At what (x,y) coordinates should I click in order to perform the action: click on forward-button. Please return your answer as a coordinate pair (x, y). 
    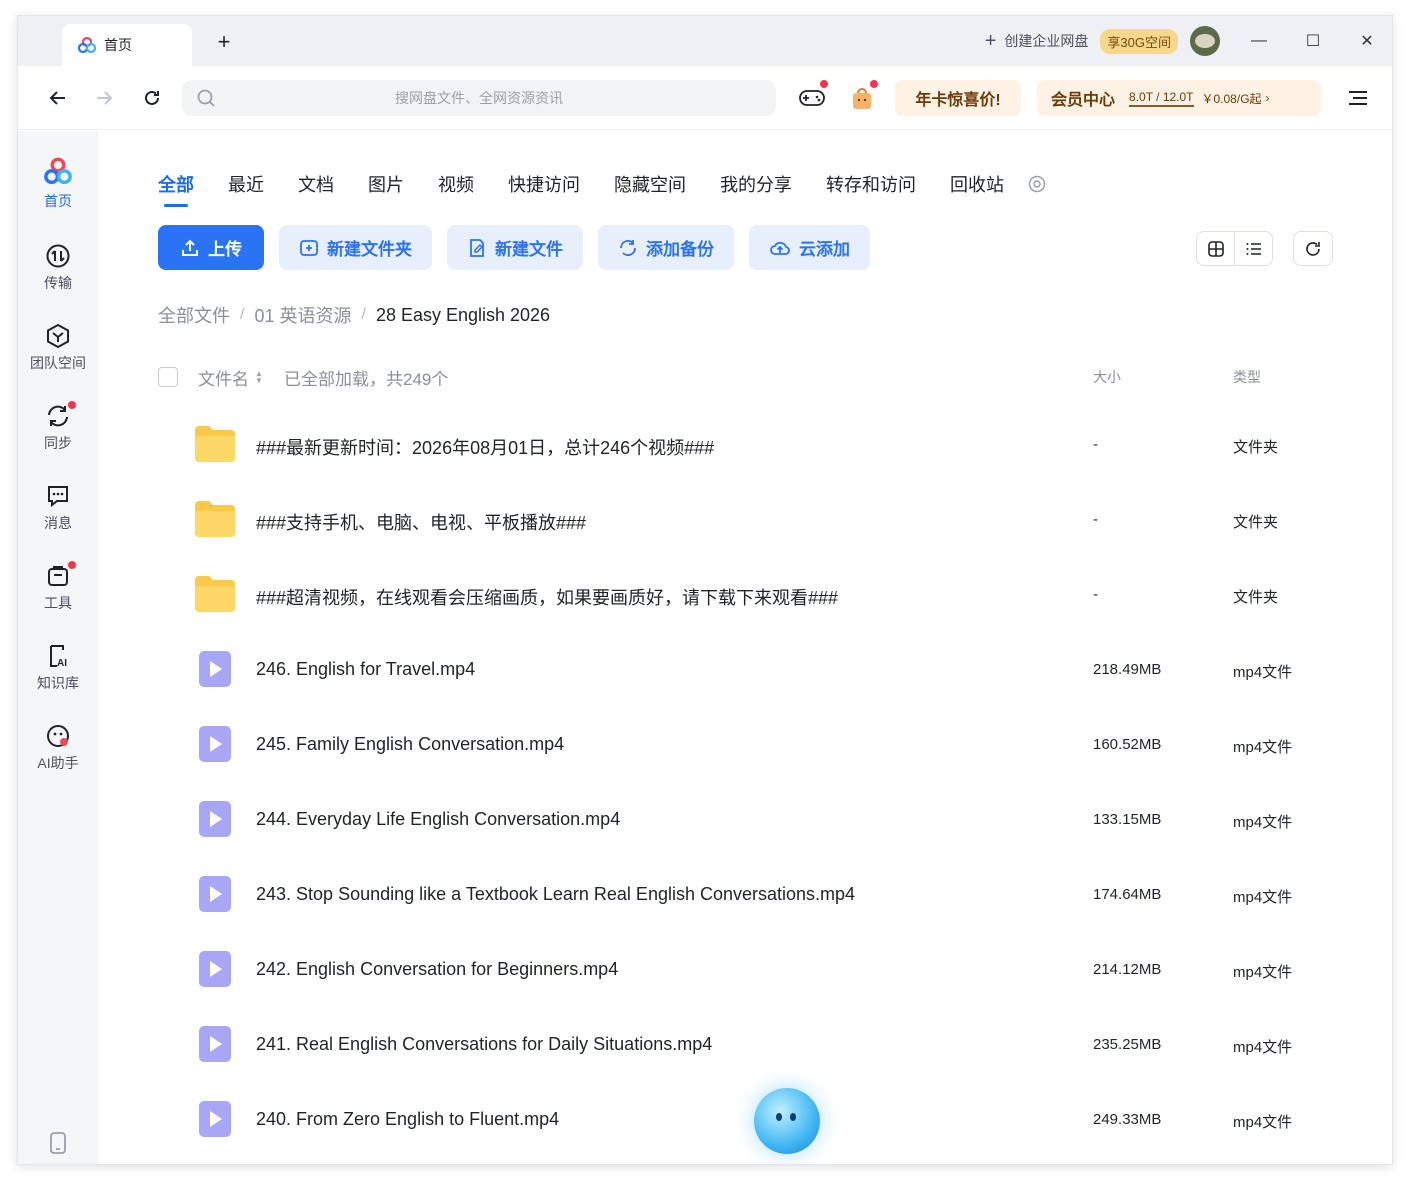
    Looking at the image, I should click on (104, 98).